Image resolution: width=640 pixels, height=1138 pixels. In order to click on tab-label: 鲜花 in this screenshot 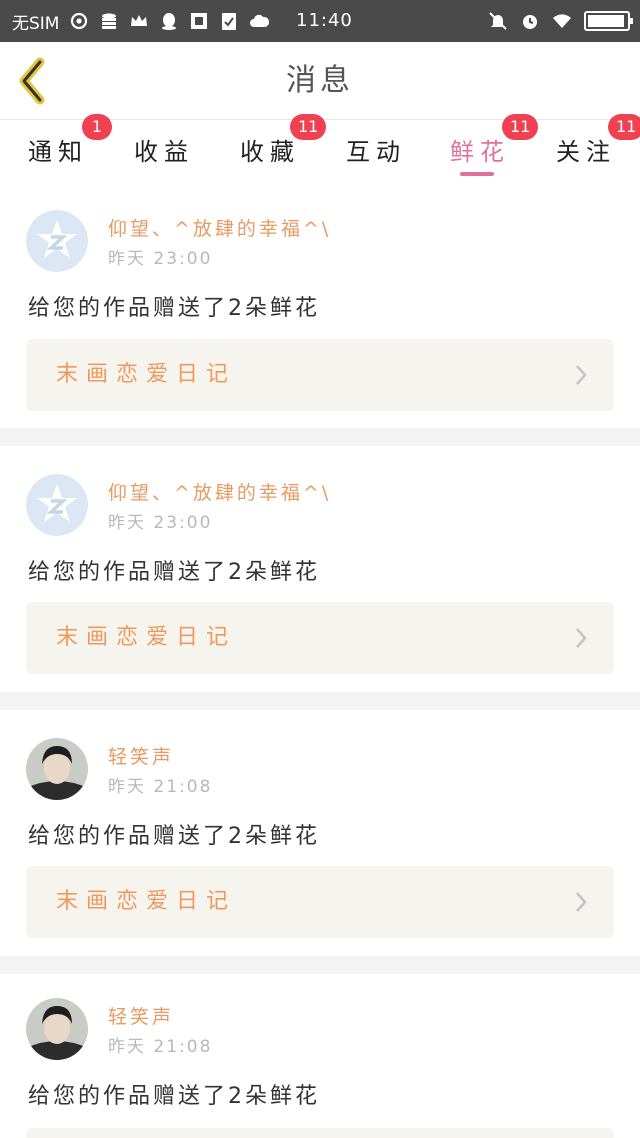, I will do `click(480, 152)`.